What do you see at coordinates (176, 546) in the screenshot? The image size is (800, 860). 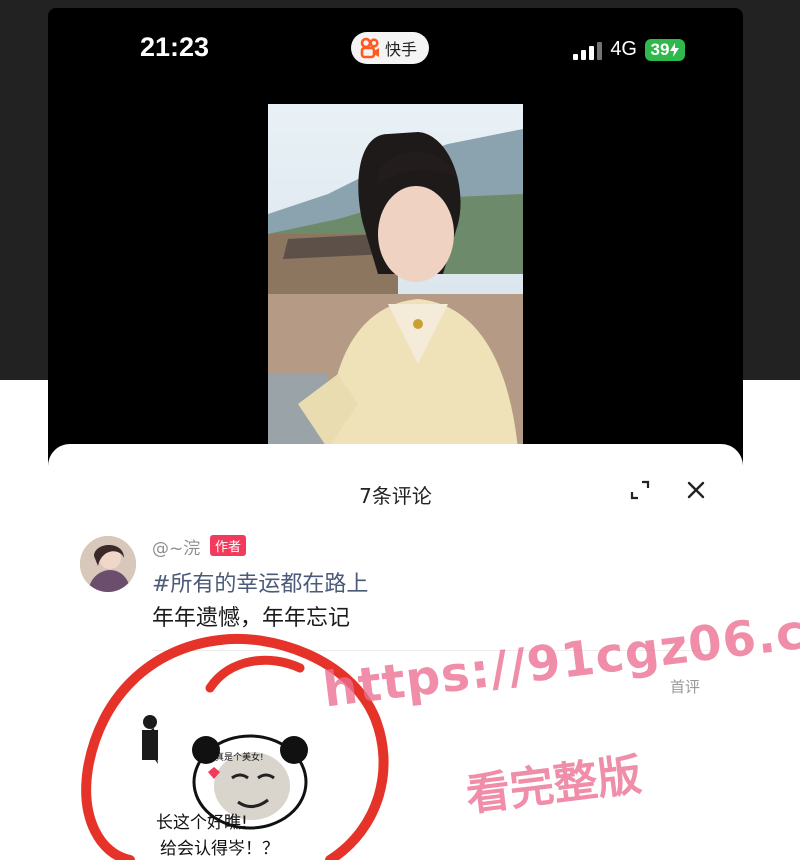 I see `comment-username: @~浣` at bounding box center [176, 546].